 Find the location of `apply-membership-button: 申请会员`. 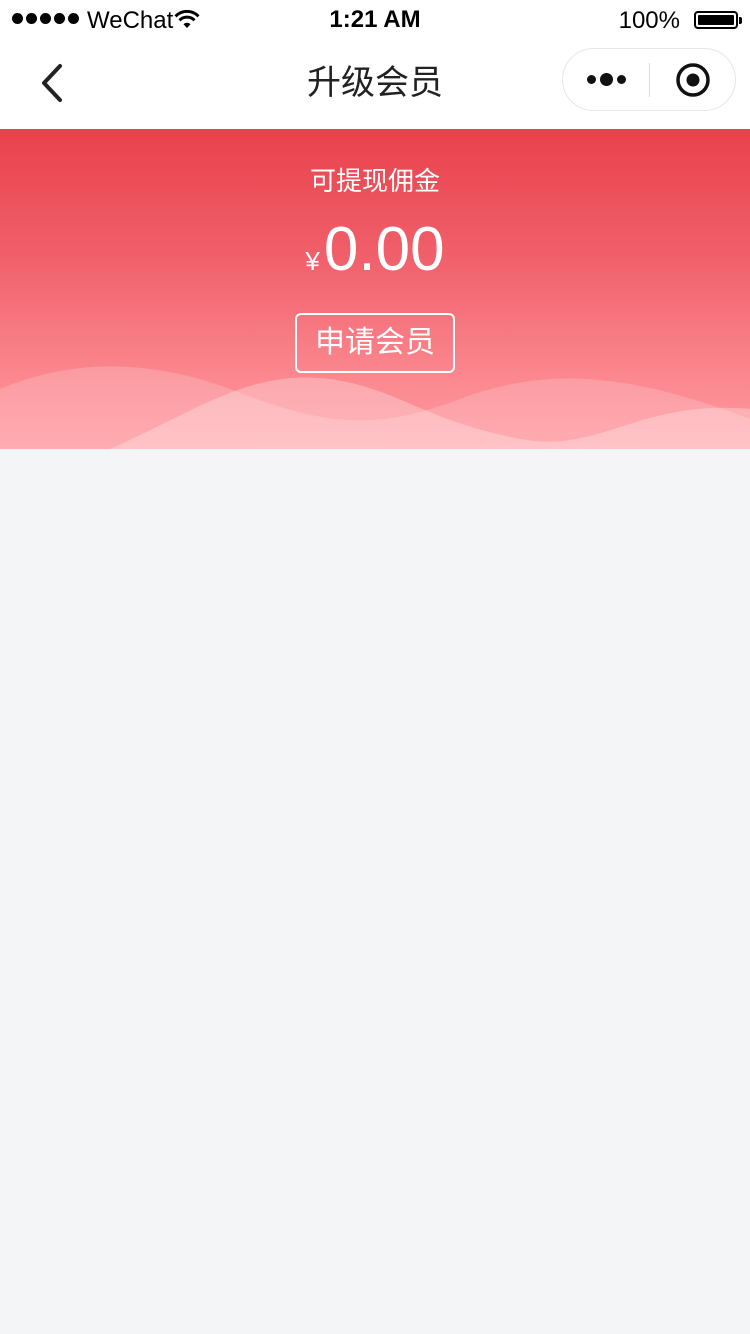

apply-membership-button: 申请会员 is located at coordinates (375, 343).